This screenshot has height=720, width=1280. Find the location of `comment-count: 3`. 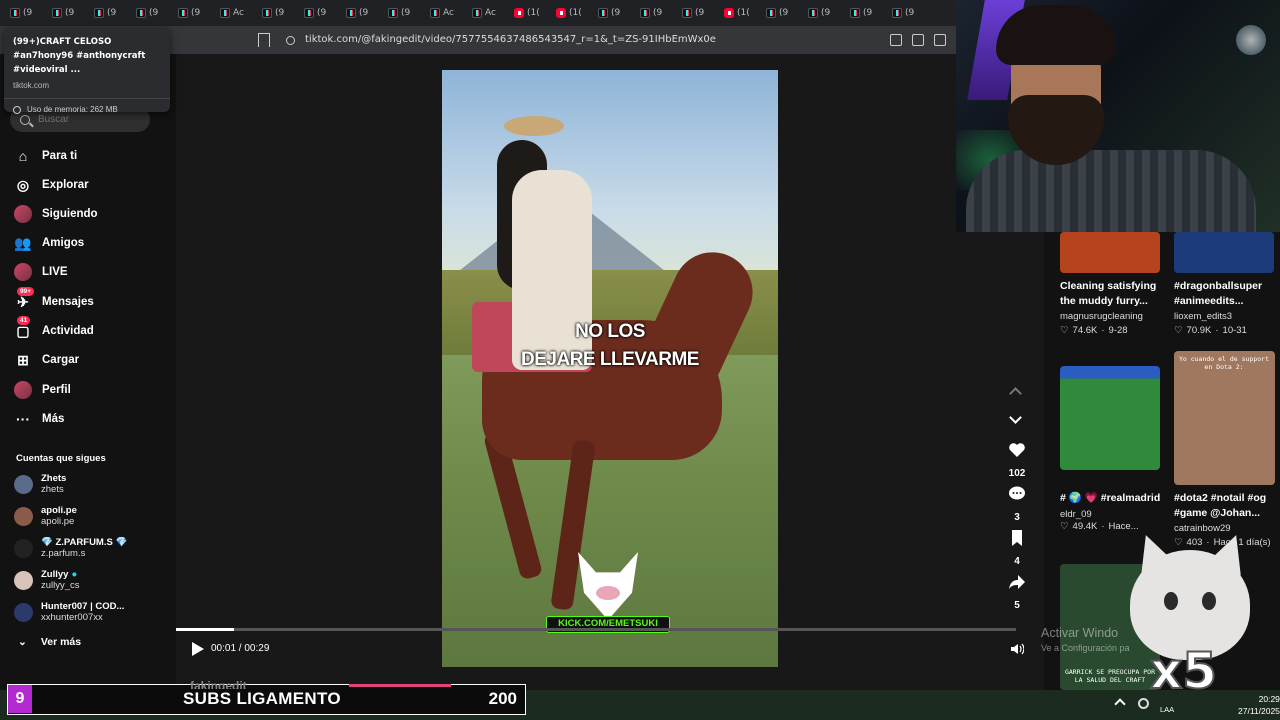

comment-count: 3 is located at coordinates (1017, 517).